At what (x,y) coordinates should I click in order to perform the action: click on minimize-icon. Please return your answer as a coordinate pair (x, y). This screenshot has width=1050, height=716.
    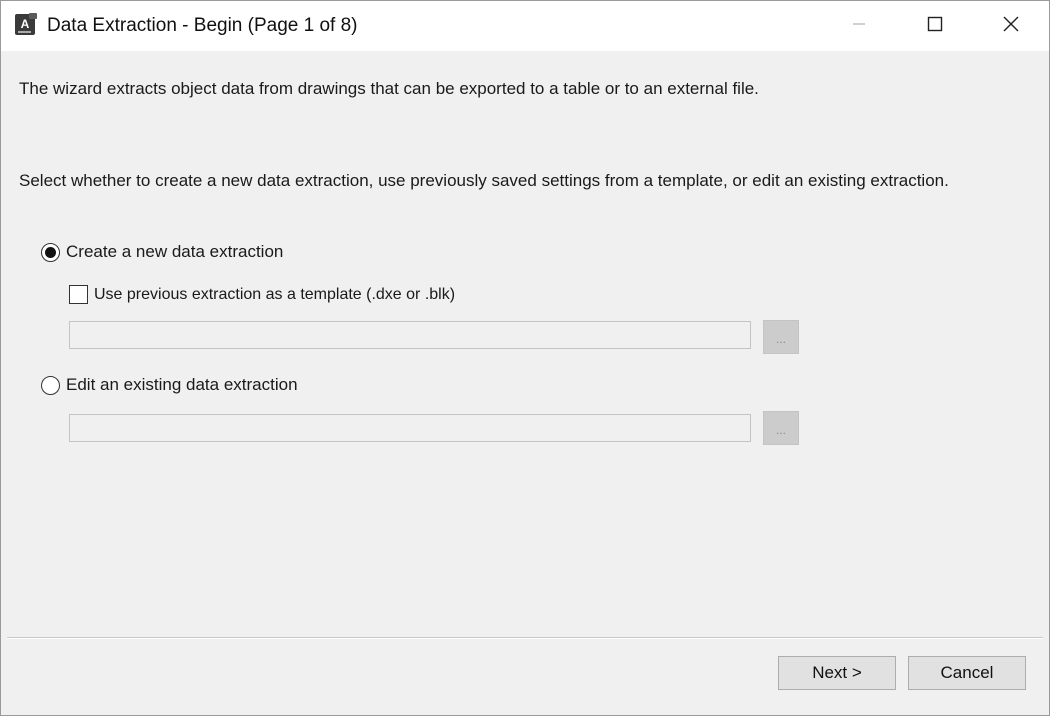
    Looking at the image, I should click on (859, 26).